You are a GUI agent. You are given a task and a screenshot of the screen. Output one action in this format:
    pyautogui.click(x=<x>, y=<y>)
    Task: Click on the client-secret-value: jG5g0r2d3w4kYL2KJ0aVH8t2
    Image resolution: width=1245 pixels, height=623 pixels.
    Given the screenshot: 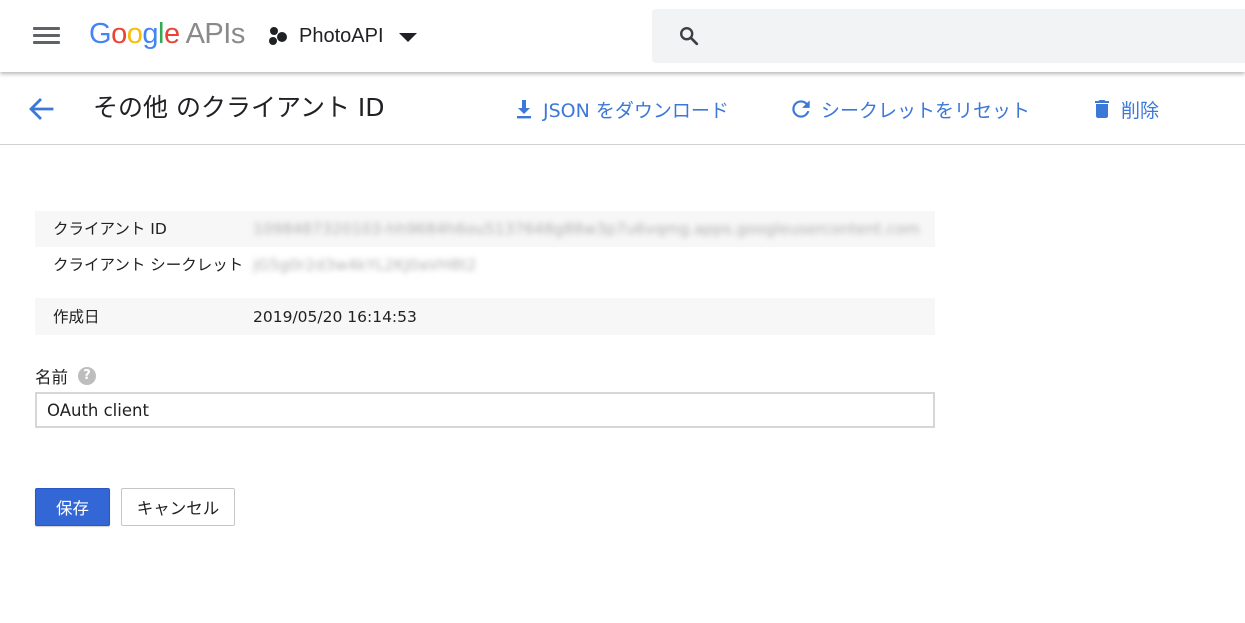 What is the action you would take?
    pyautogui.click(x=588, y=265)
    